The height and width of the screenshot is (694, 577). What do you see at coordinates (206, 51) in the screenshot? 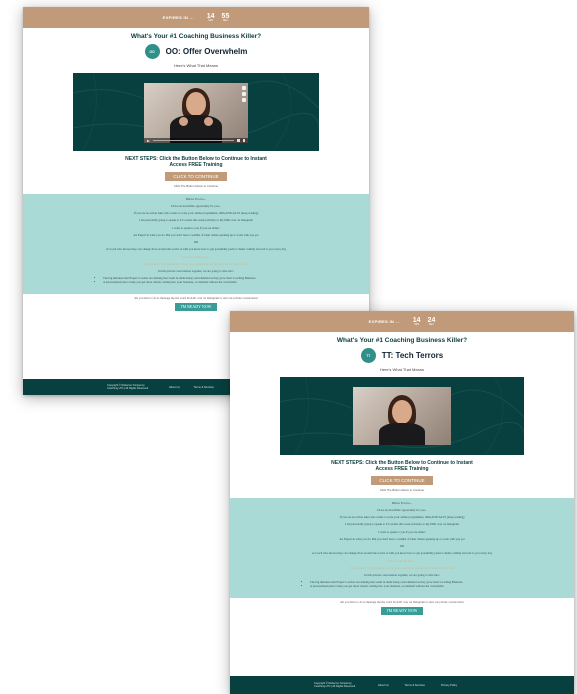
I see `killer-title: OO: Offer Overwhelm` at bounding box center [206, 51].